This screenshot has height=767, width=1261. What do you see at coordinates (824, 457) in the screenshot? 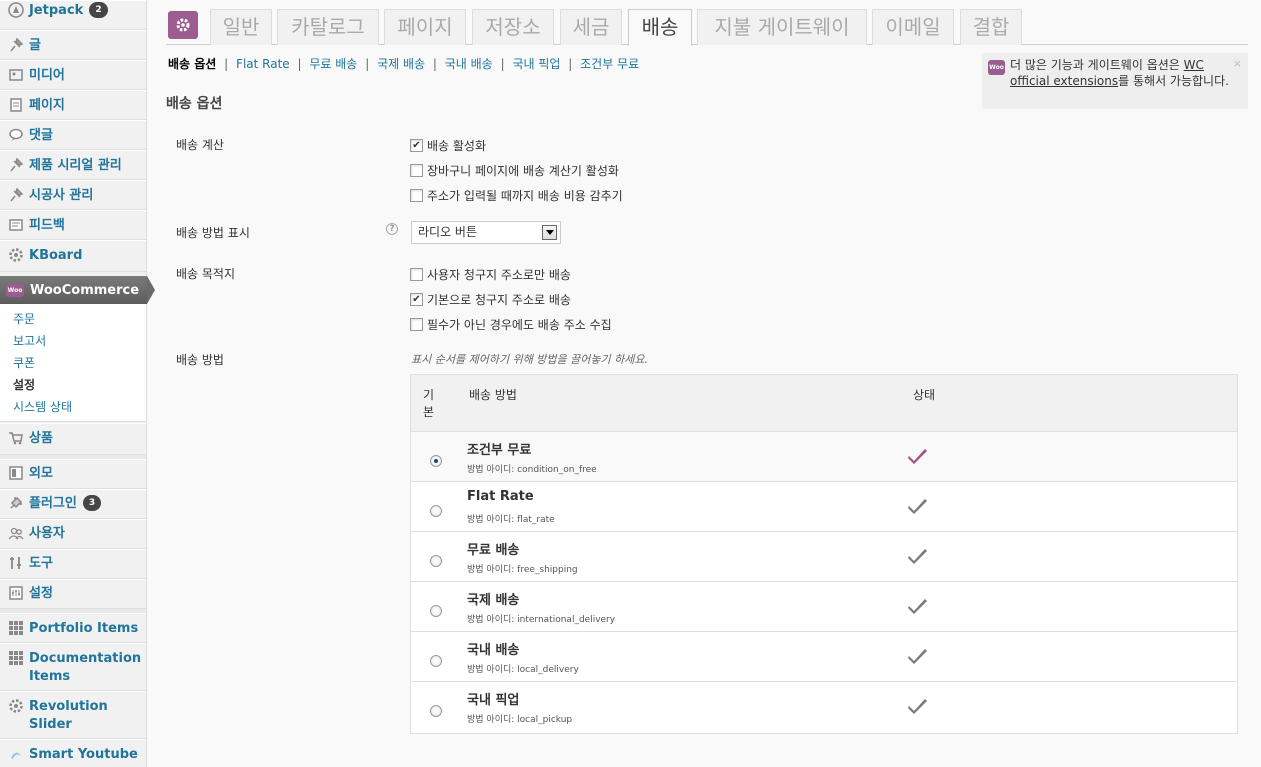
I see `table-row: 조건부 무료 방법 아이디: condition_on_free` at bounding box center [824, 457].